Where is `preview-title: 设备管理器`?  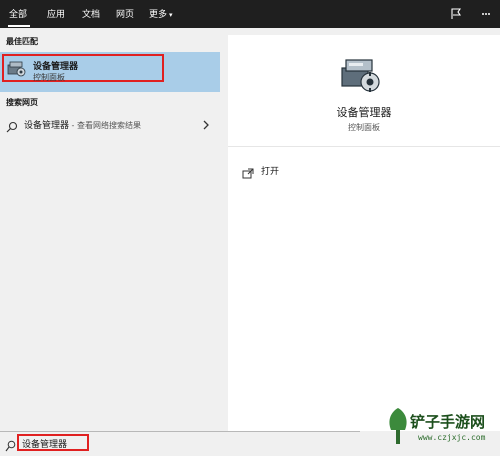 preview-title: 设备管理器 is located at coordinates (364, 112).